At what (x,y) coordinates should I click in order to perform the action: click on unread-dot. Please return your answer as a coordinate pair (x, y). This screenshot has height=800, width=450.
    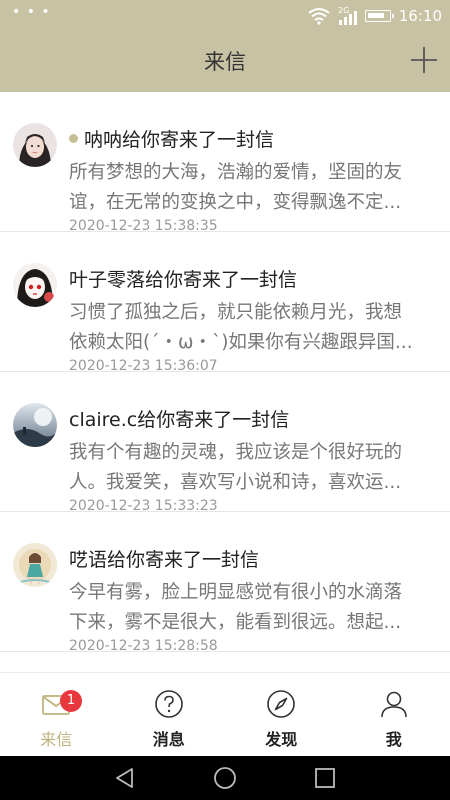
    Looking at the image, I should click on (73, 138).